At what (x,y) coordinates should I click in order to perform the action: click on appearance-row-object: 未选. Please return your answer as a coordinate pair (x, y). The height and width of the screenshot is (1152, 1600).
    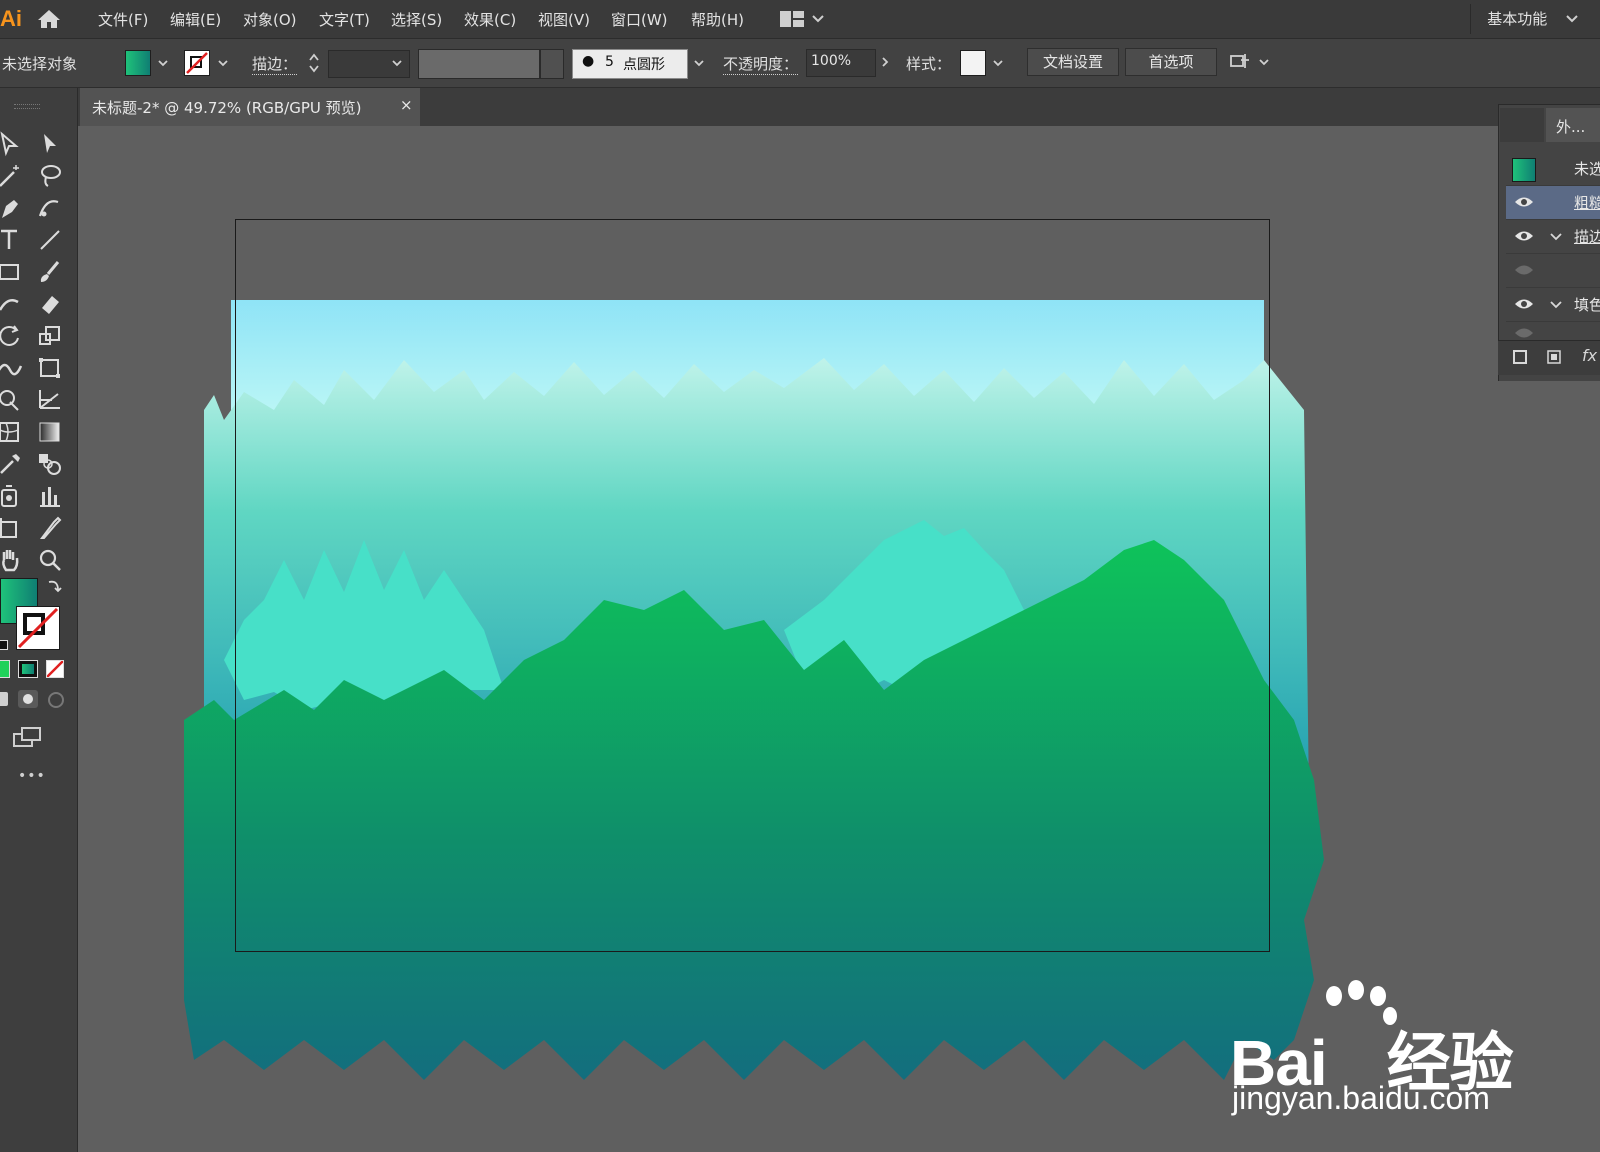
    Looking at the image, I should click on (1553, 169).